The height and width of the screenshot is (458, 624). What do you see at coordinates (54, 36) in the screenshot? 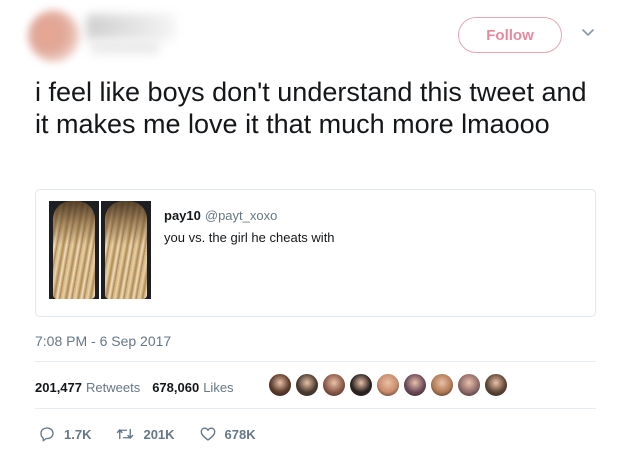
I see `avatar` at bounding box center [54, 36].